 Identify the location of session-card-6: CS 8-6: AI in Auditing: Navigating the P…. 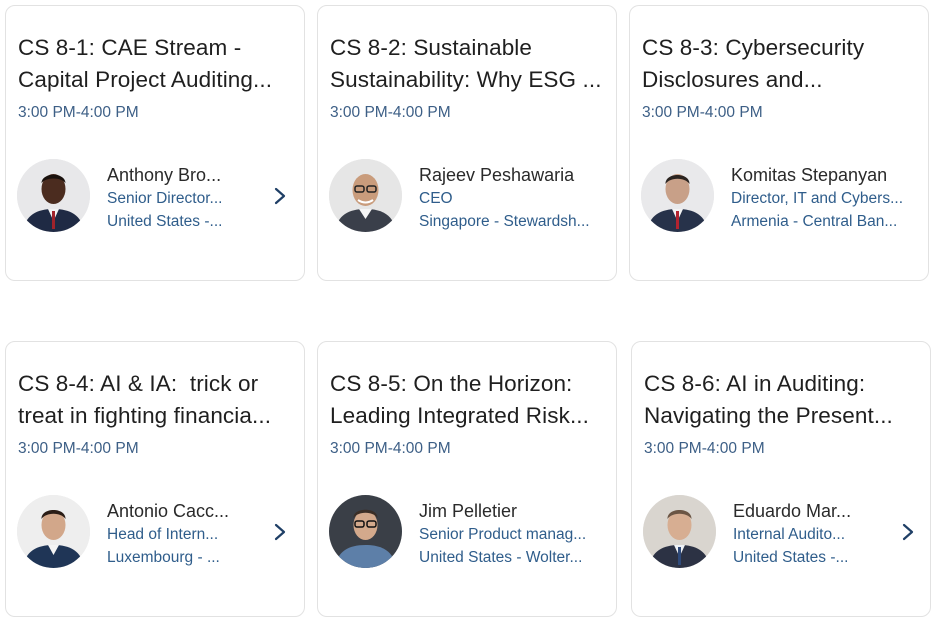
(781, 479).